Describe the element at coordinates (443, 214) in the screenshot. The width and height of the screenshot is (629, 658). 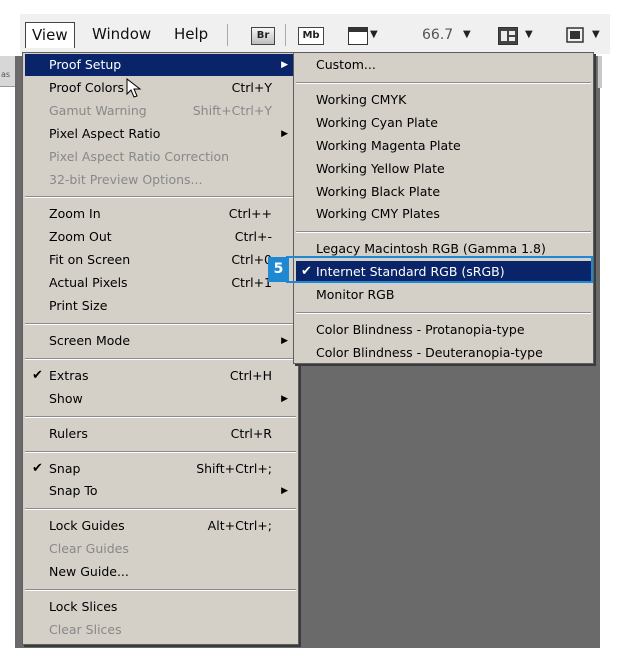
I see `menu-item-working-cmy-plates: Working CMY Plates` at that location.